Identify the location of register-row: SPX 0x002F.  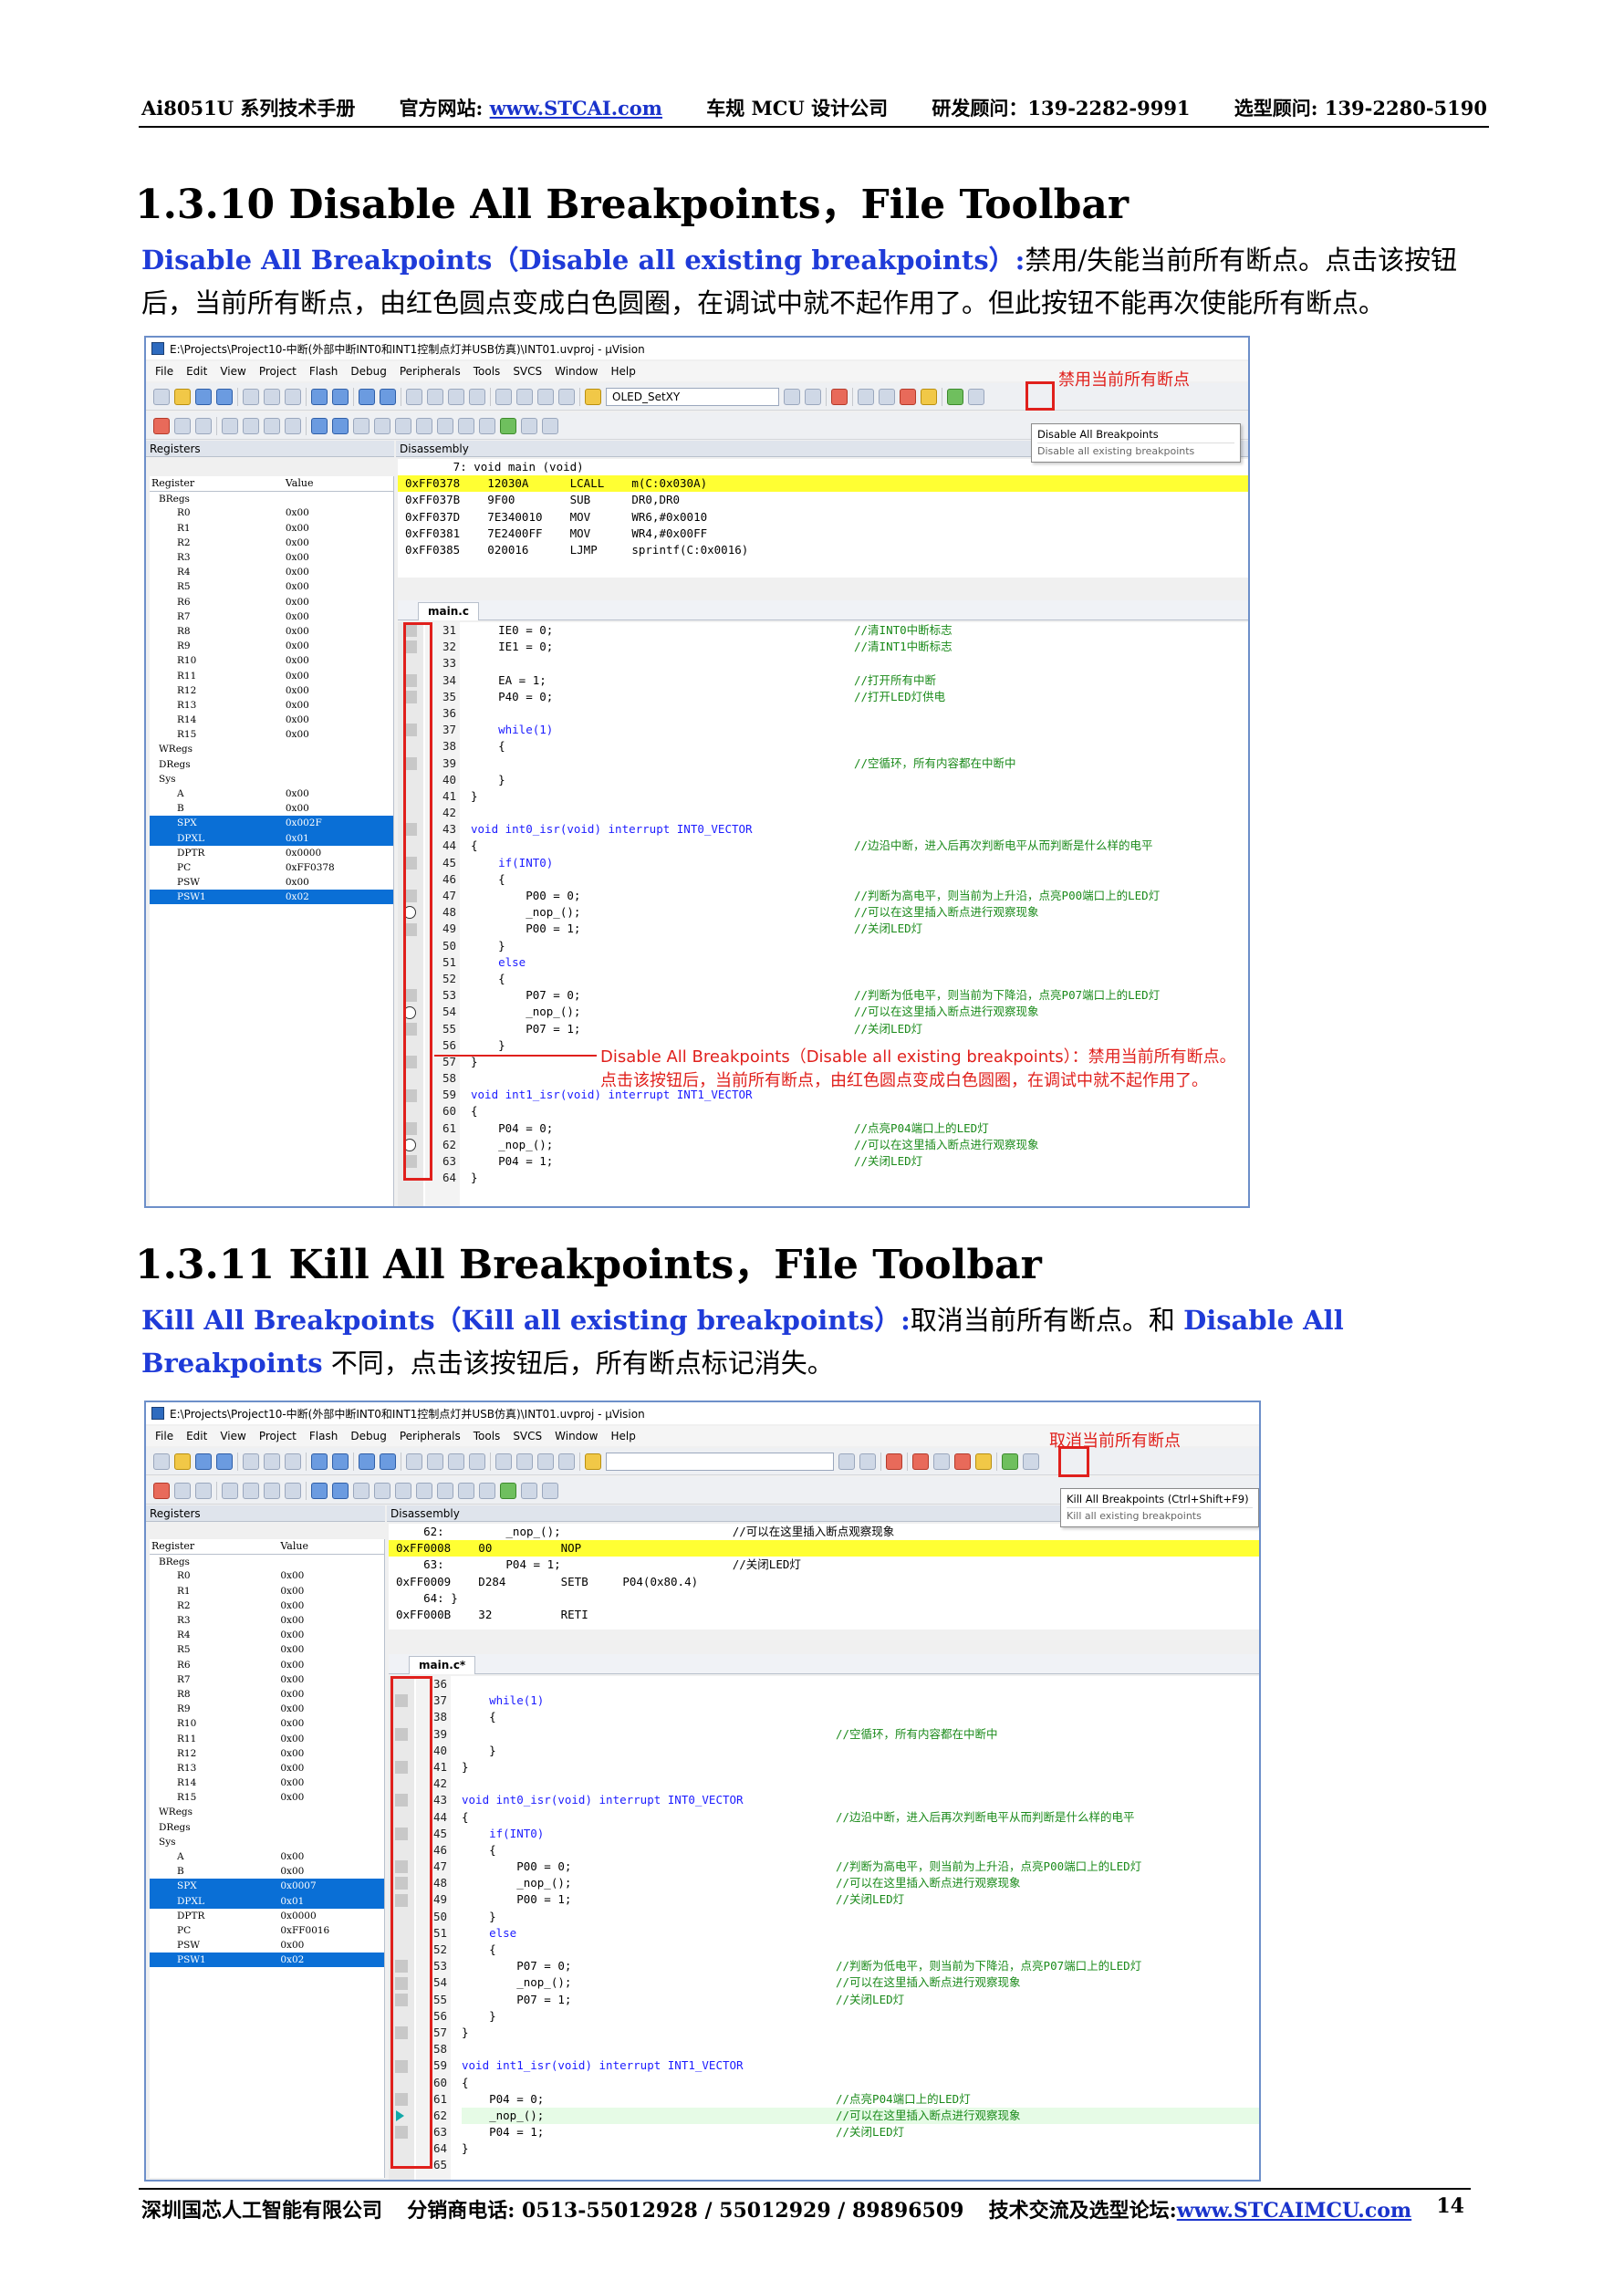
(271, 823).